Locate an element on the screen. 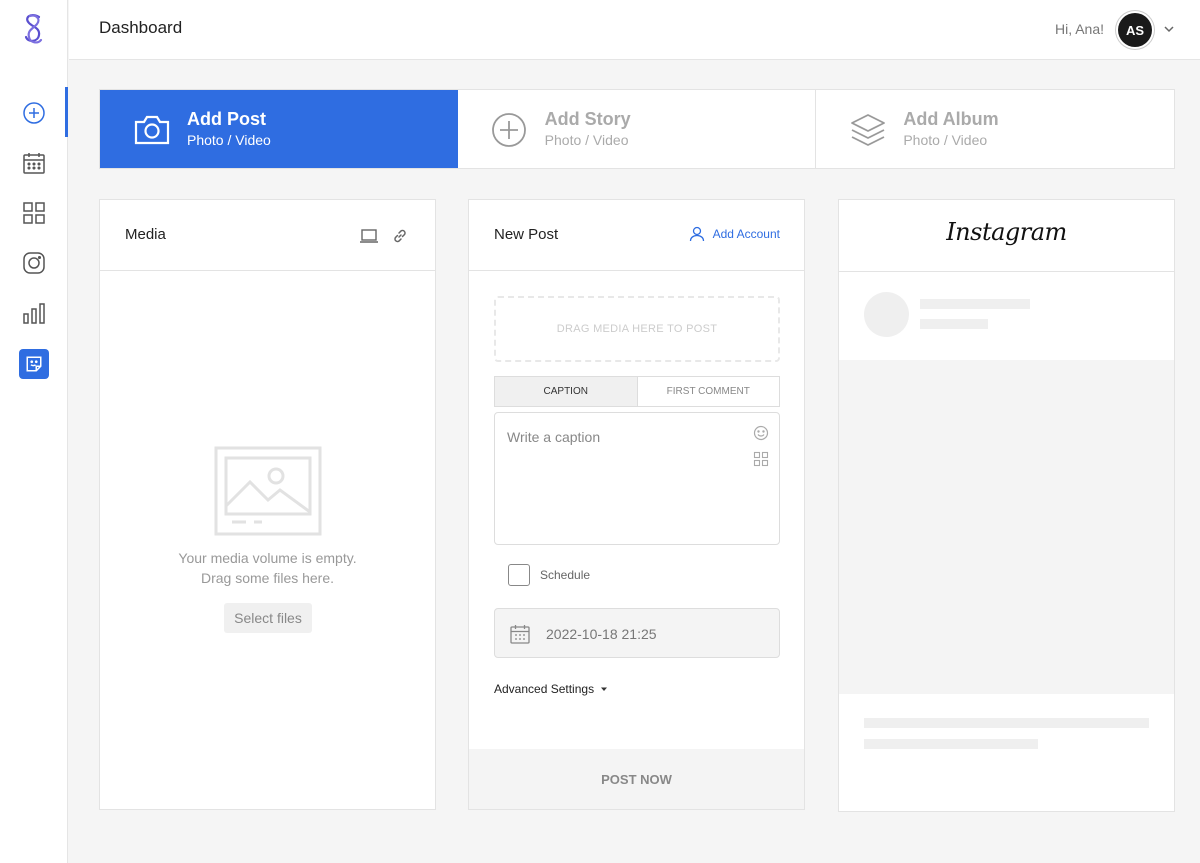  new-post-header: New Post Add Account is located at coordinates (636, 235).